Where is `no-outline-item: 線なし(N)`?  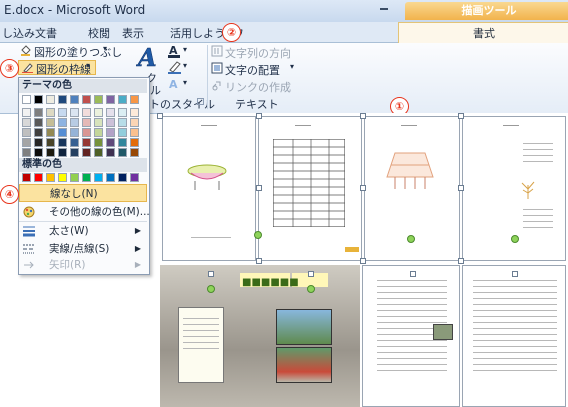
no-outline-item: 線なし(N) is located at coordinates (83, 193).